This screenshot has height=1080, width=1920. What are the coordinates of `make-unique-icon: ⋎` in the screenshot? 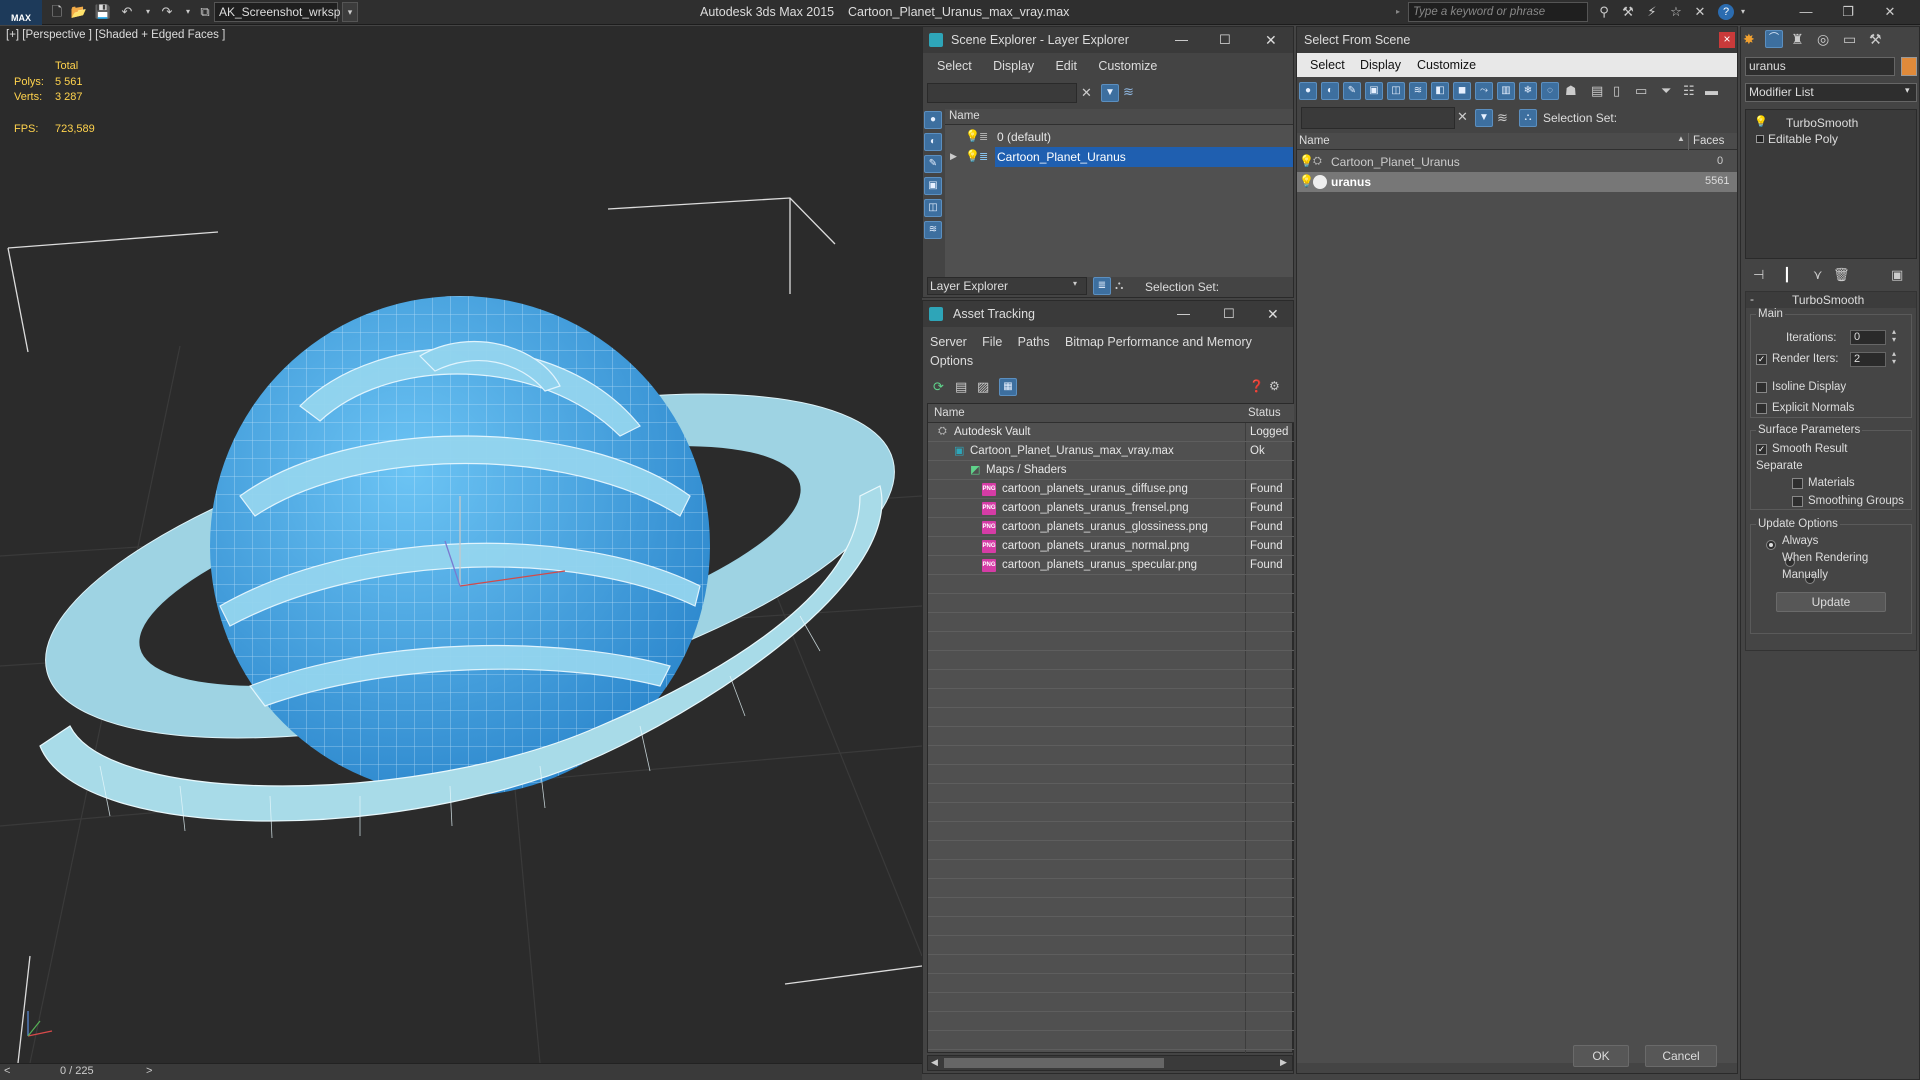 It's located at (1818, 275).